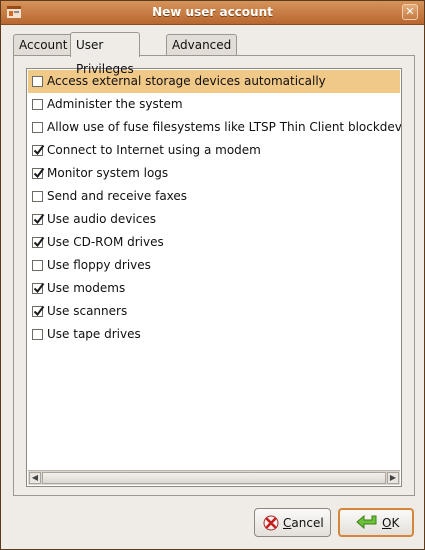 Image resolution: width=425 pixels, height=550 pixels. What do you see at coordinates (303, 523) in the screenshot?
I see `cancel-label: Cancel` at bounding box center [303, 523].